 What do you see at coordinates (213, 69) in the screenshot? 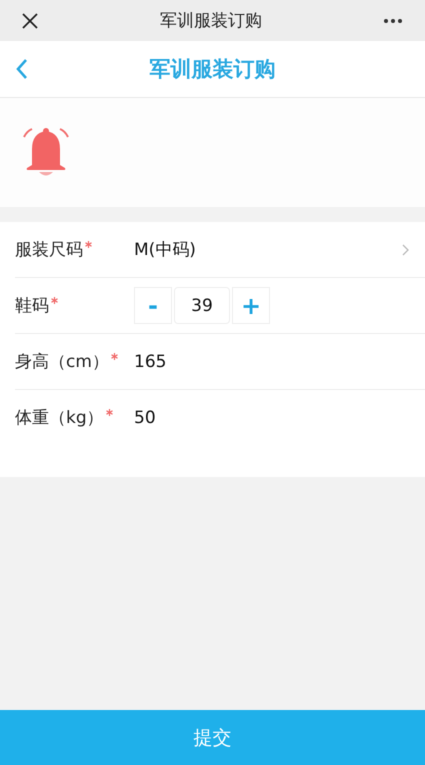
I see `page-title: 军训服装订购` at bounding box center [213, 69].